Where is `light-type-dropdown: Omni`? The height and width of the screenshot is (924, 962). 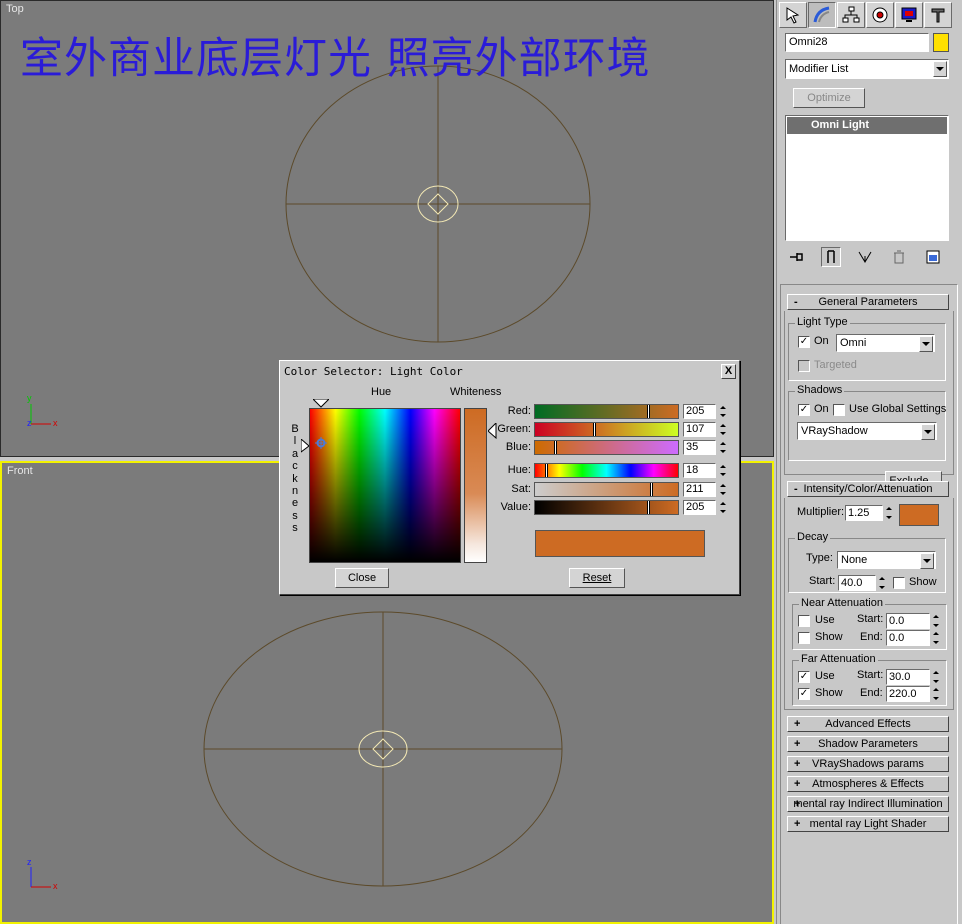 light-type-dropdown: Omni is located at coordinates (885, 343).